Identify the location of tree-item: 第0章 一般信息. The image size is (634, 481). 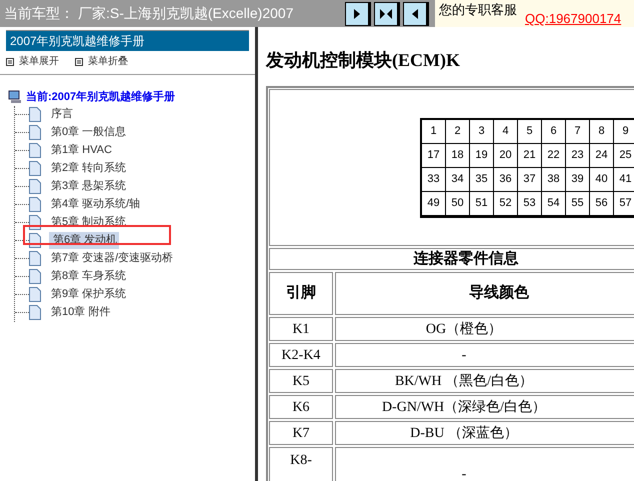
(88, 132).